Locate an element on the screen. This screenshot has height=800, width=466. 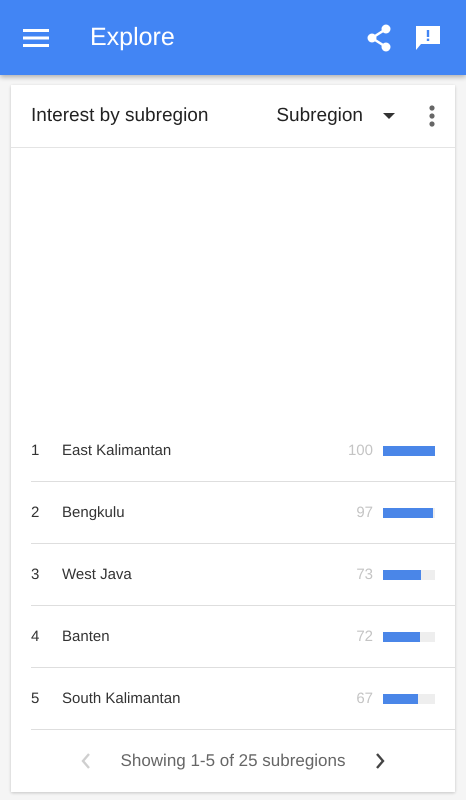
rank-number: 2 is located at coordinates (35, 512).